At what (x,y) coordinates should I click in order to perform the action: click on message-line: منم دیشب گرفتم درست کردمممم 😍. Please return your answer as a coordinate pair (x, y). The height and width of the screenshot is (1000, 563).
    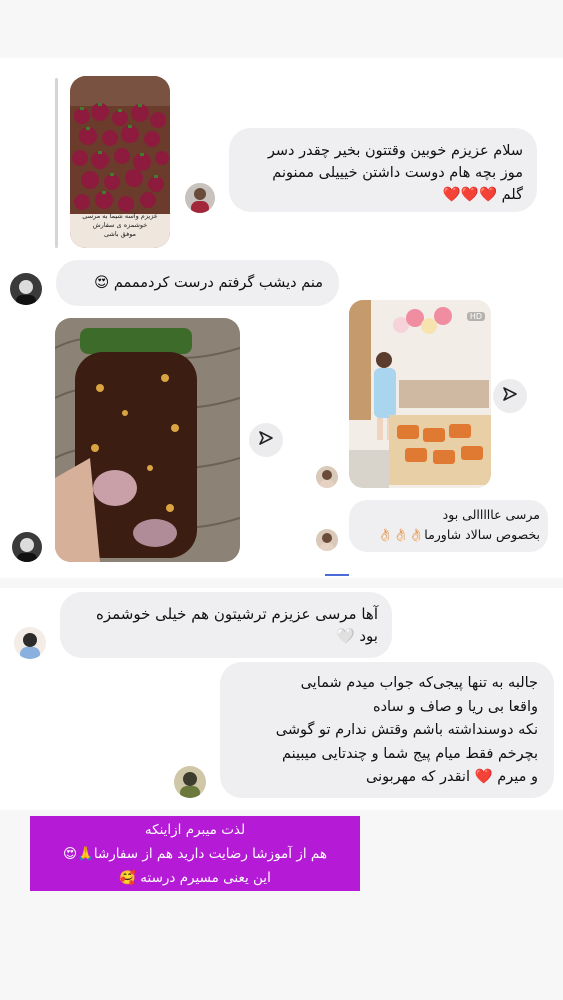
    Looking at the image, I should click on (208, 283).